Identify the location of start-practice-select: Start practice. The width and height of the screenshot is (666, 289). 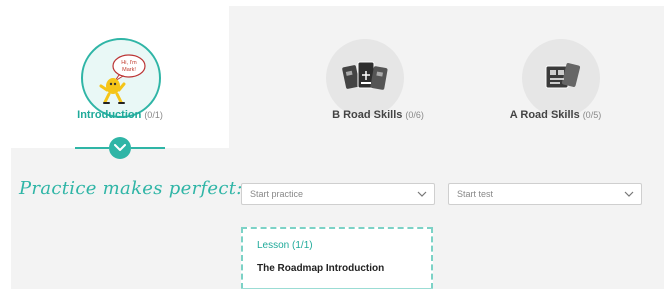
(338, 194).